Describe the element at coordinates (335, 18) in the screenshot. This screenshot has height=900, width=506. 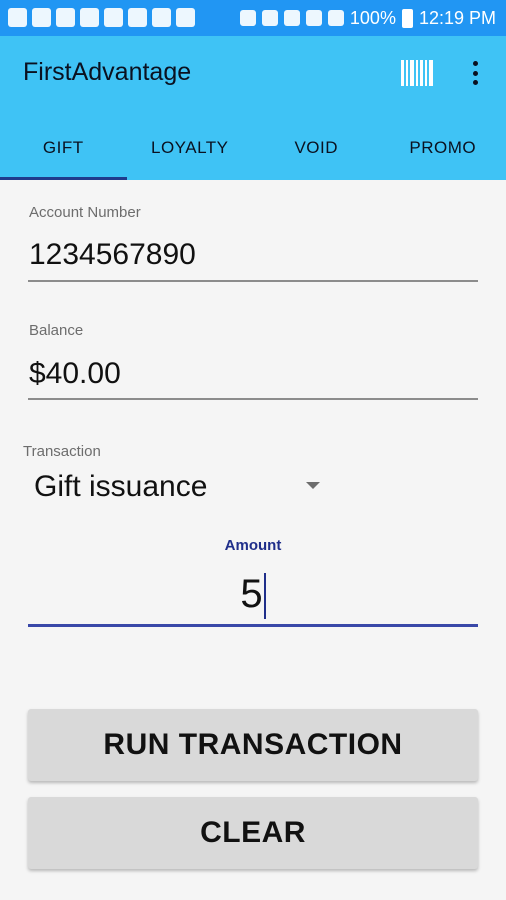
I see `signal-icon` at that location.